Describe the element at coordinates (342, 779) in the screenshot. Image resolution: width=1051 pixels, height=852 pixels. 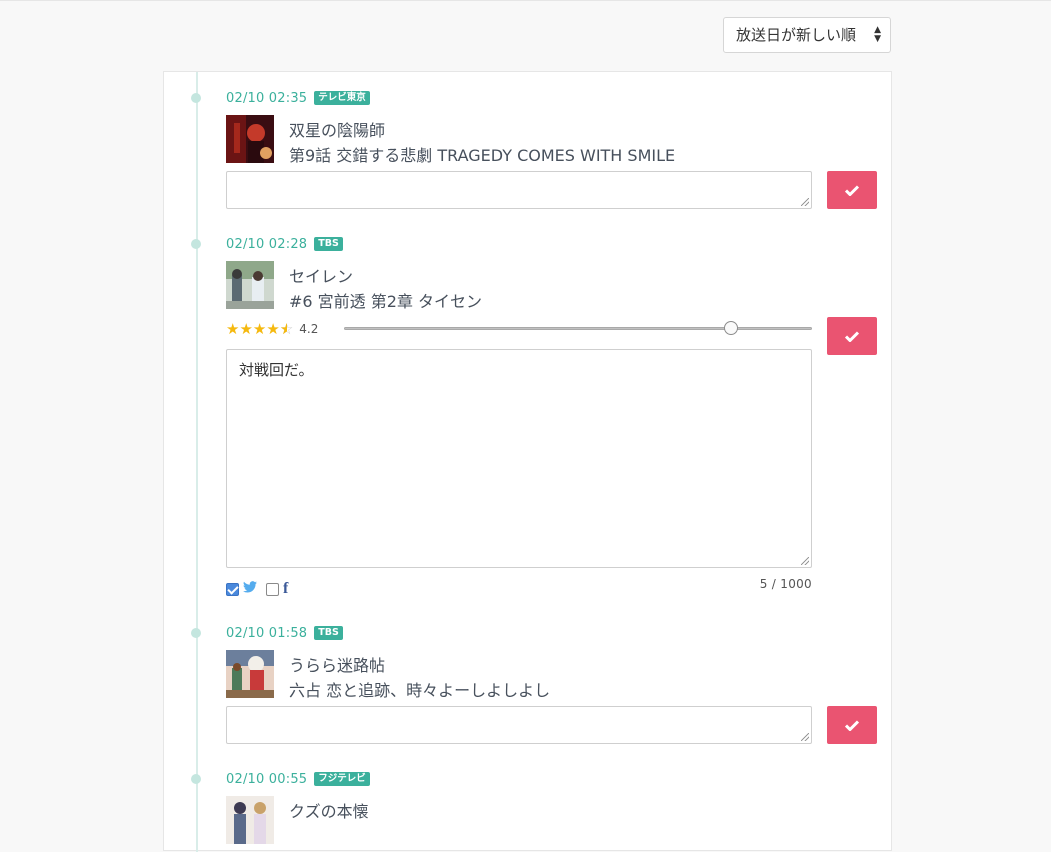
I see `channel-badge: フジテレビ` at that location.